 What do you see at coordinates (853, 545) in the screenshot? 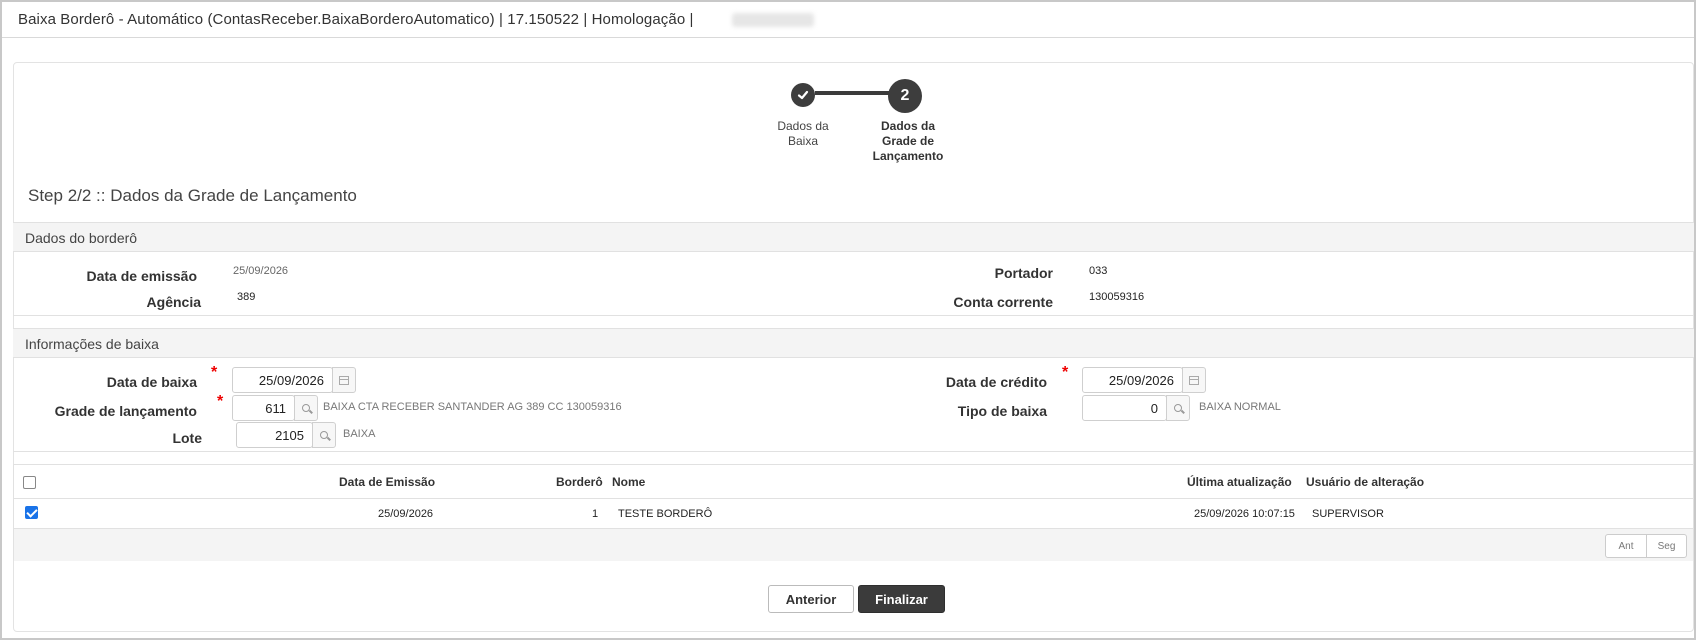
I see `table-footer: Ant Seg` at bounding box center [853, 545].